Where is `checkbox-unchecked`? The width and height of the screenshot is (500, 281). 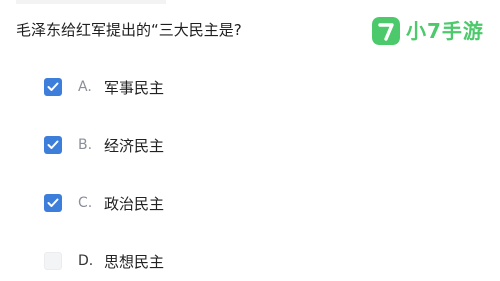 checkbox-unchecked is located at coordinates (53, 261).